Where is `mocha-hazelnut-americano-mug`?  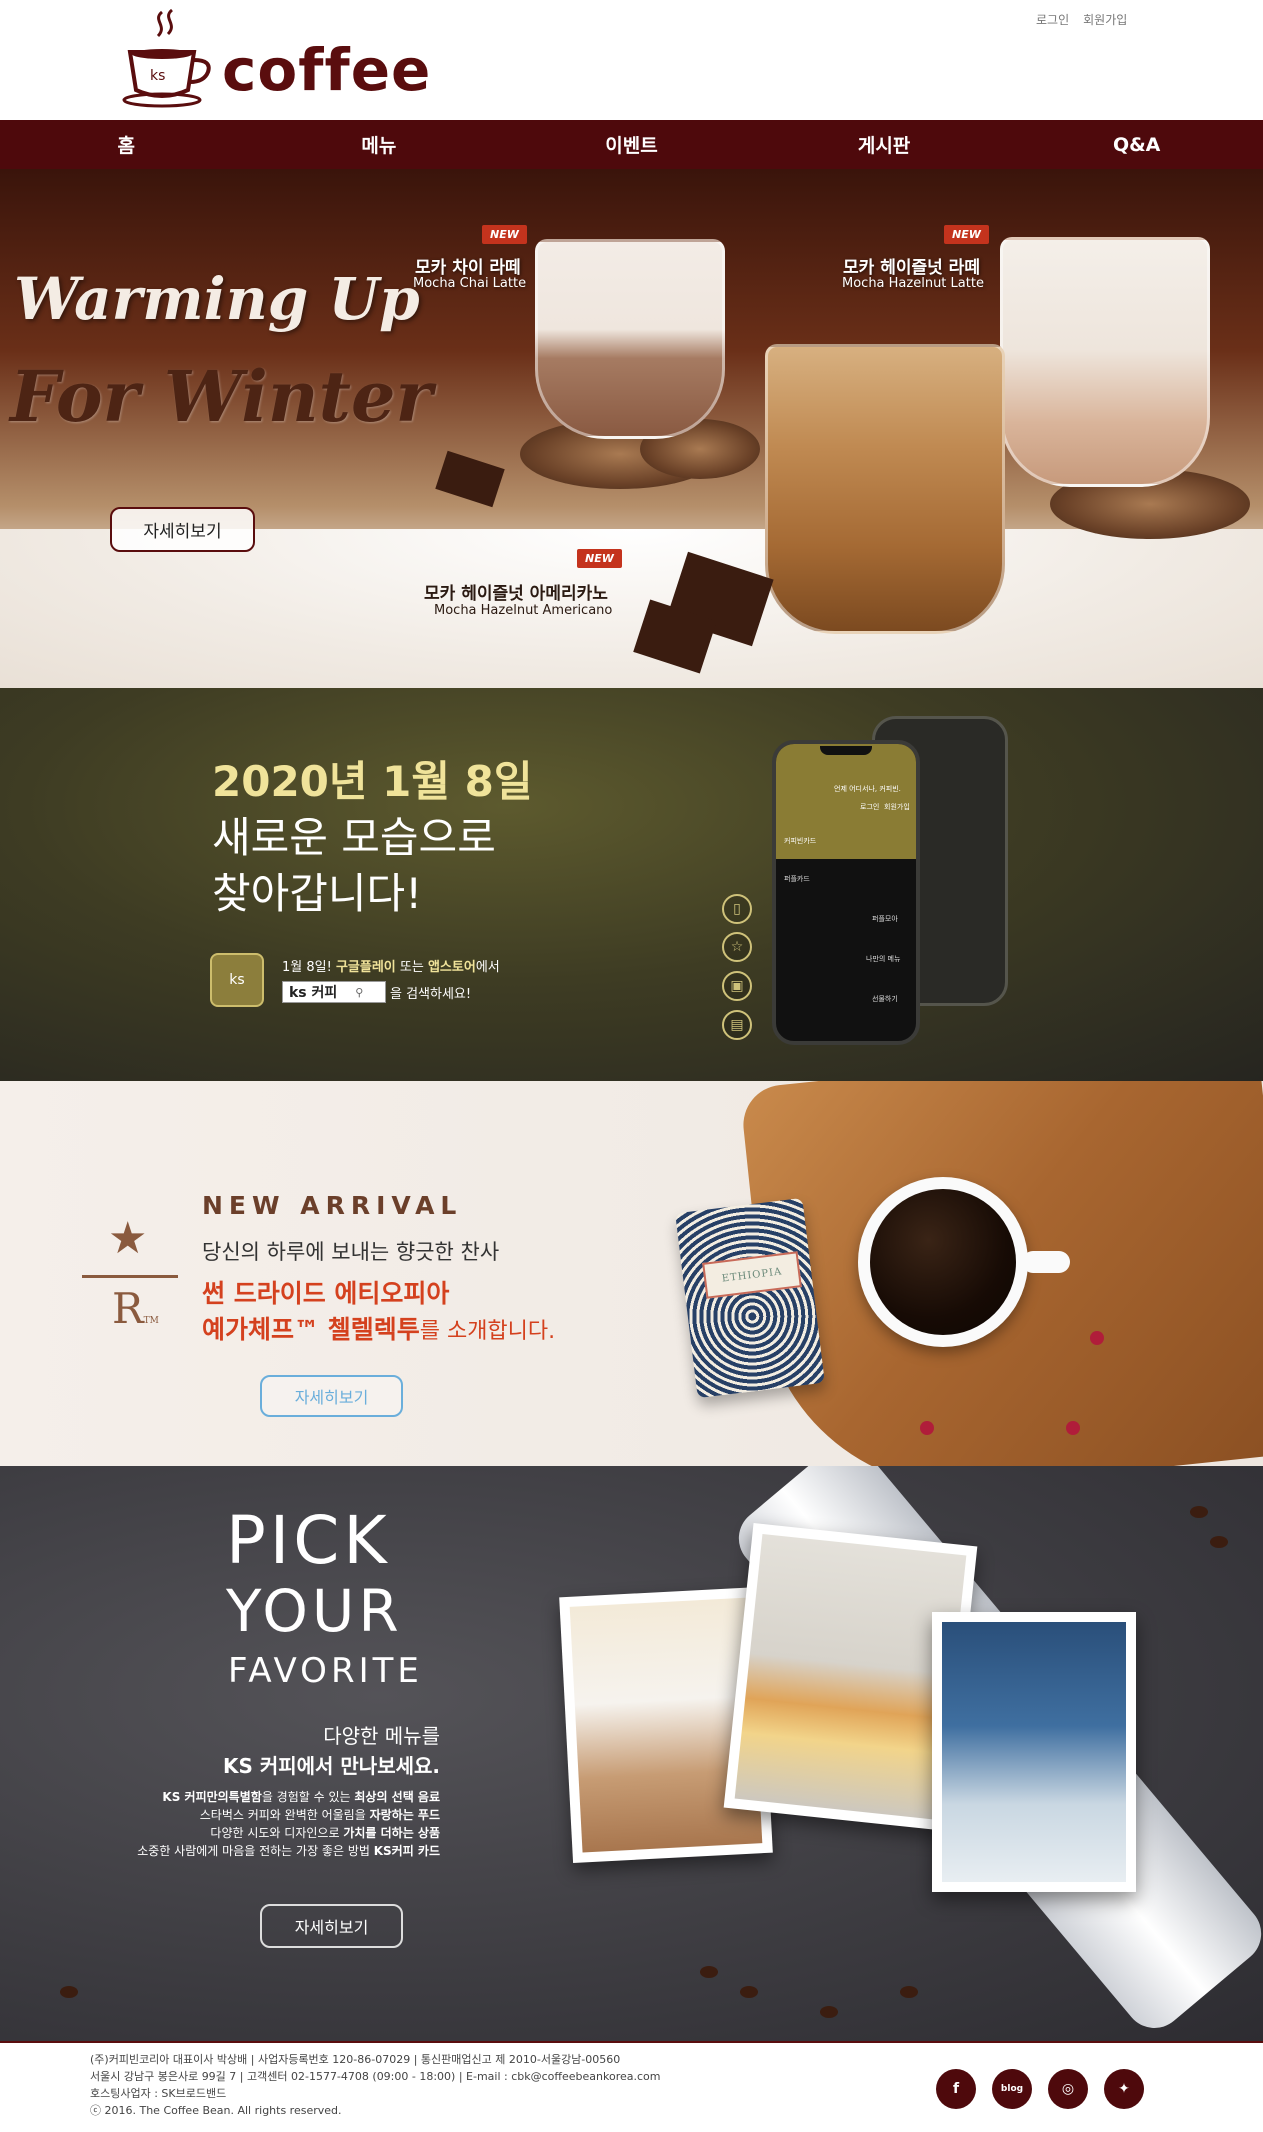 mocha-hazelnut-americano-mug is located at coordinates (885, 489).